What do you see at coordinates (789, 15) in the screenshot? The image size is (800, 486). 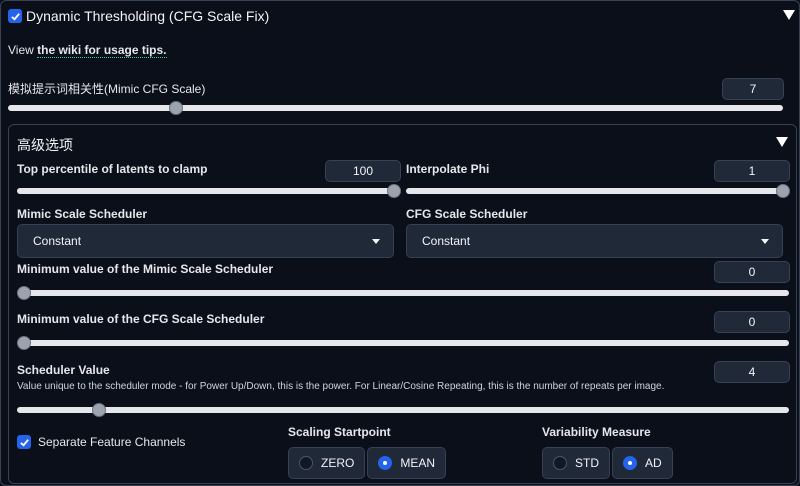 I see `collapse-triangle-icon` at bounding box center [789, 15].